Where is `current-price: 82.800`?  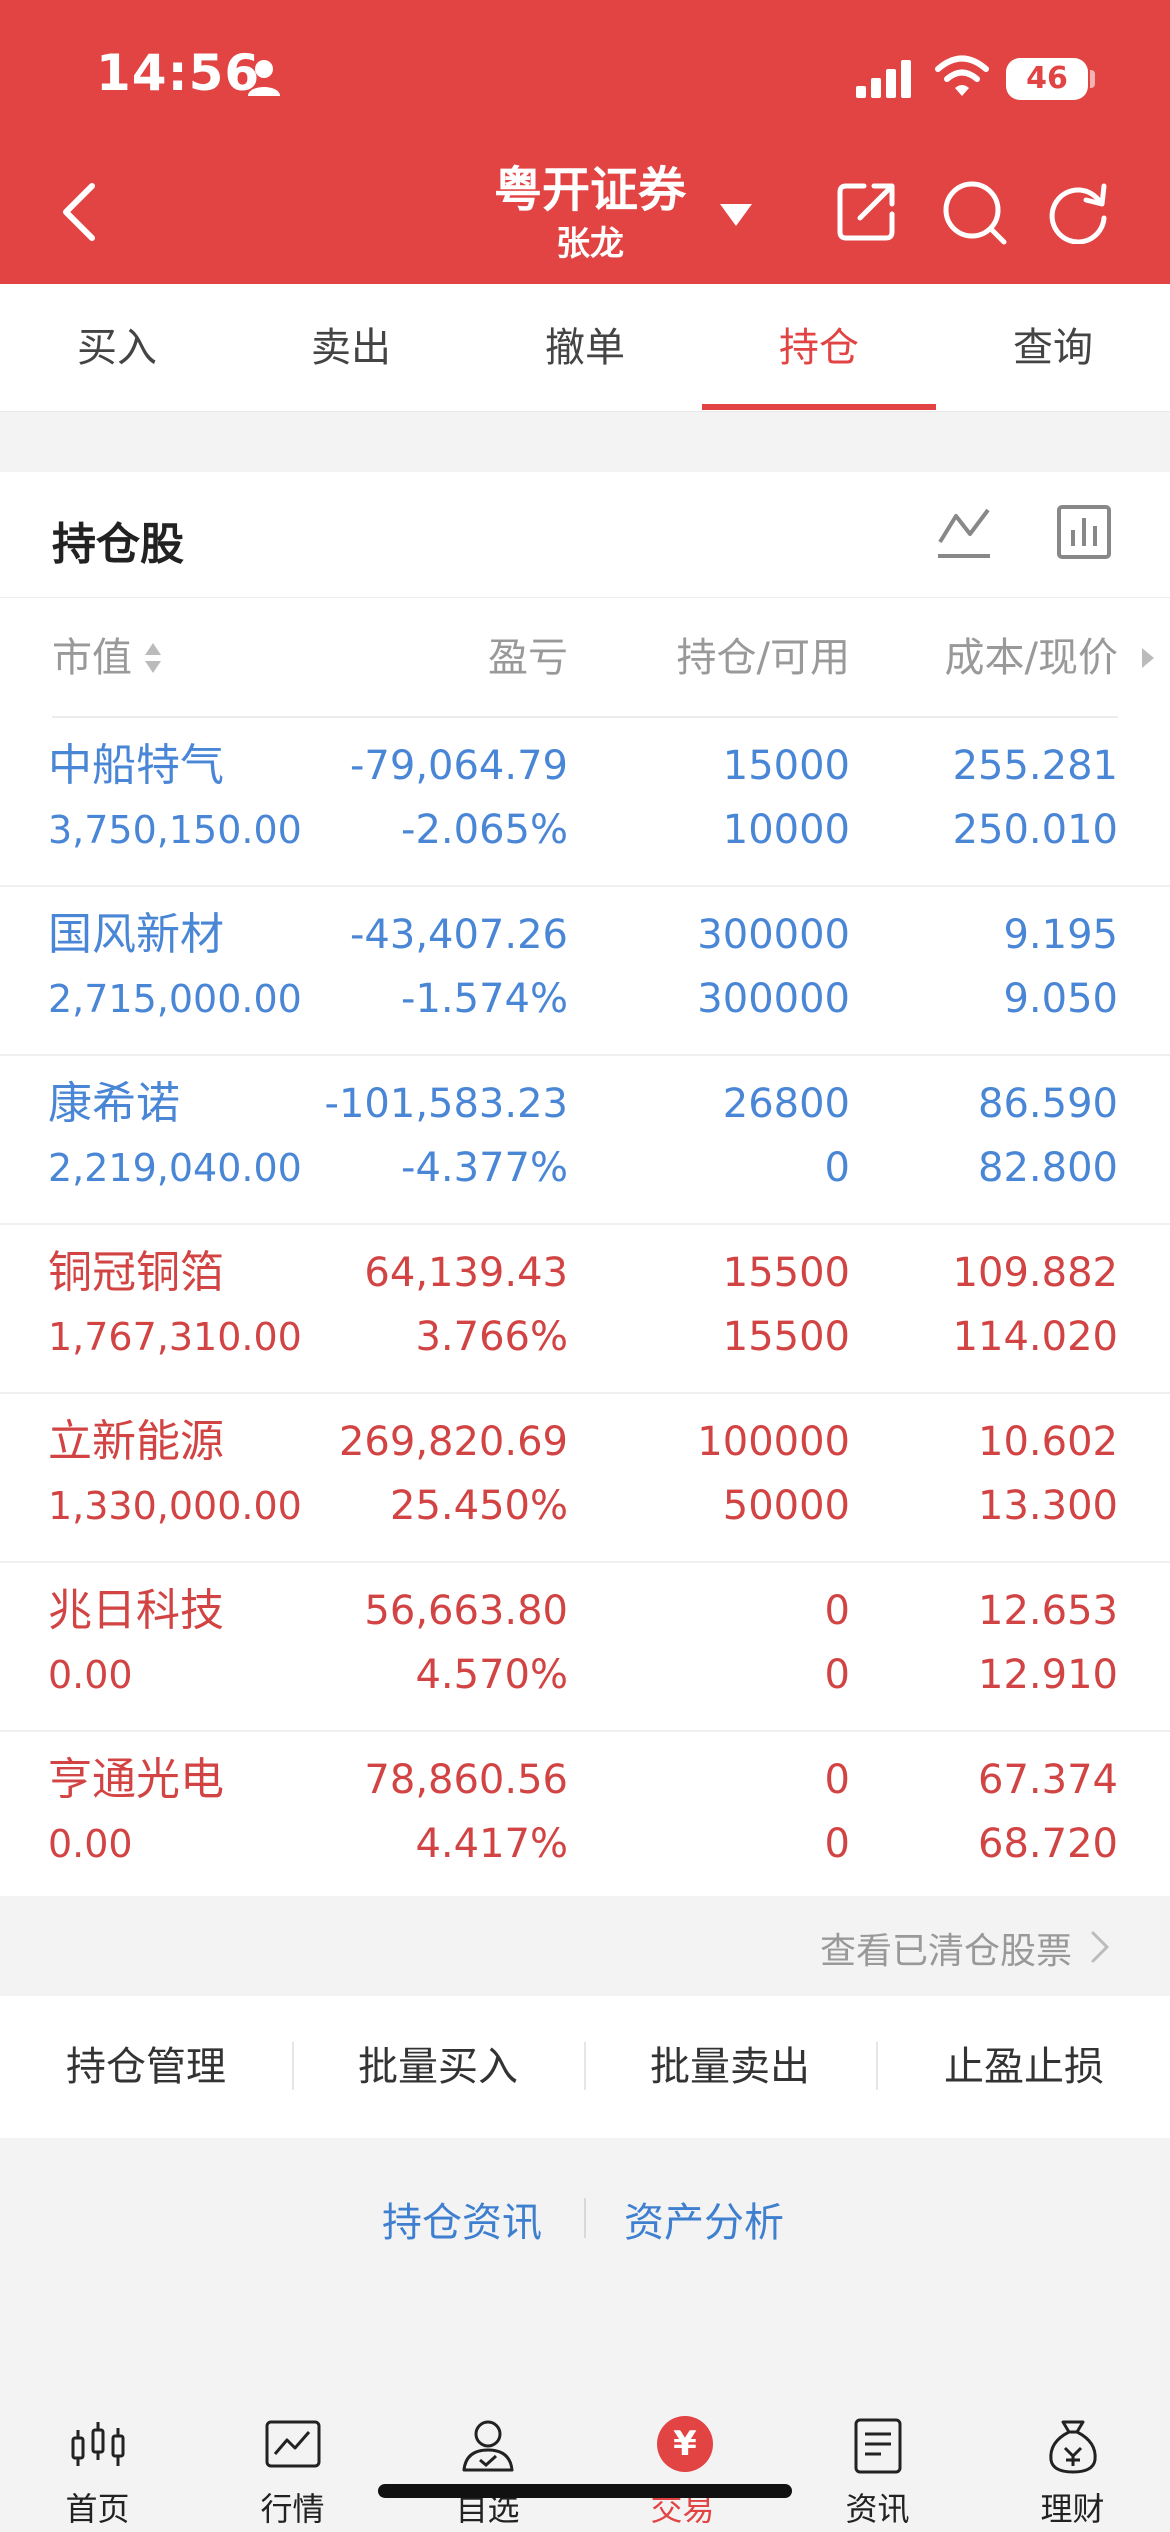
current-price: 82.800 is located at coordinates (1048, 1168).